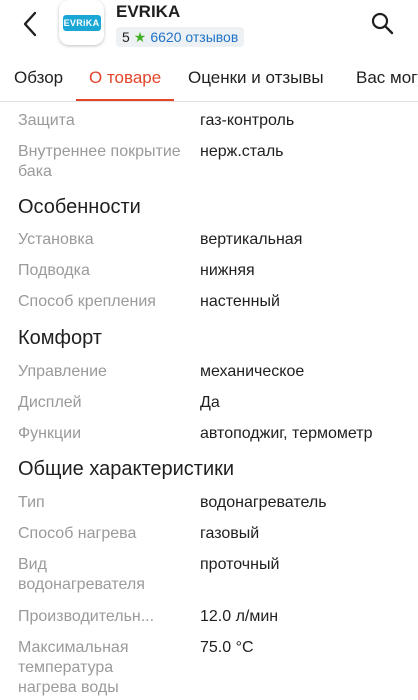 Image resolution: width=418 pixels, height=700 pixels. I want to click on spec-label: Подводка, so click(54, 270).